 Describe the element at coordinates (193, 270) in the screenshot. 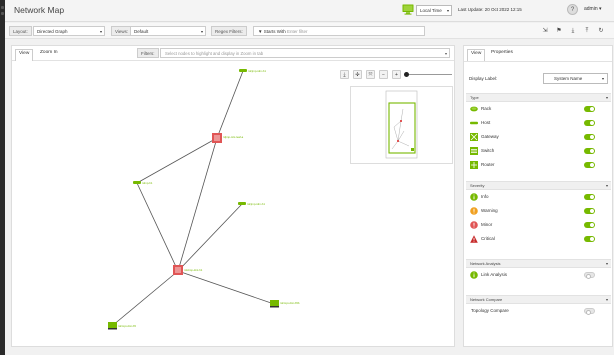

I see `node-label: mlcimp-dmi-h1` at that location.